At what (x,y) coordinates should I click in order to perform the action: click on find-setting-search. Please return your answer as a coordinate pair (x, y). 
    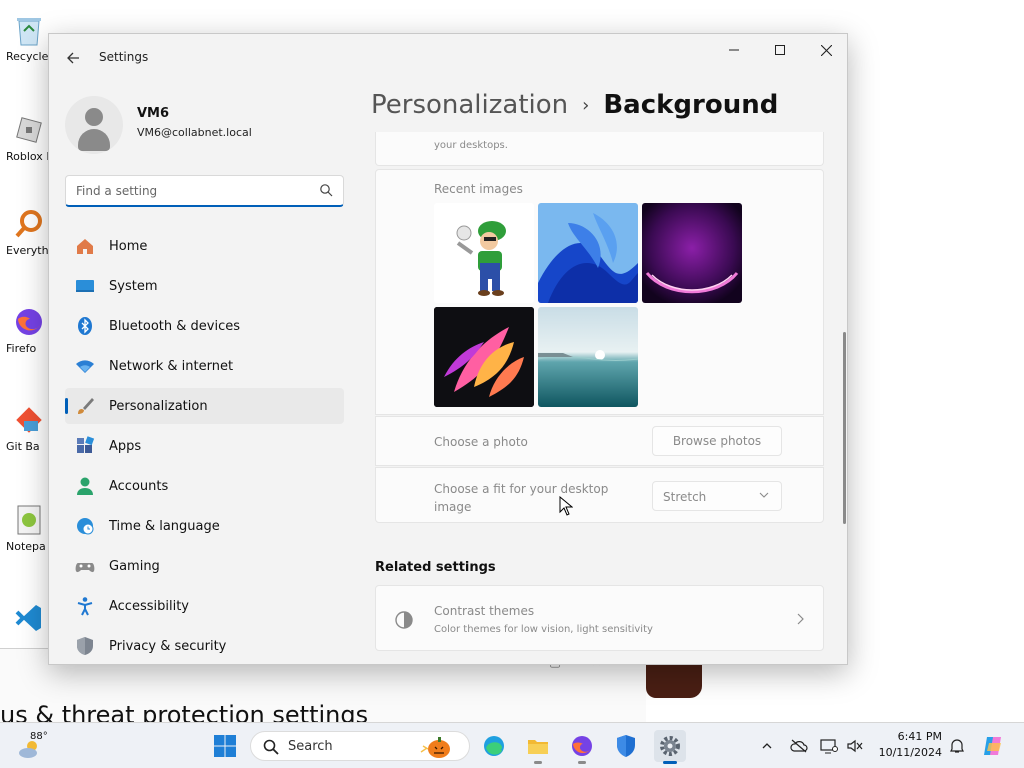
    Looking at the image, I should click on (204, 191).